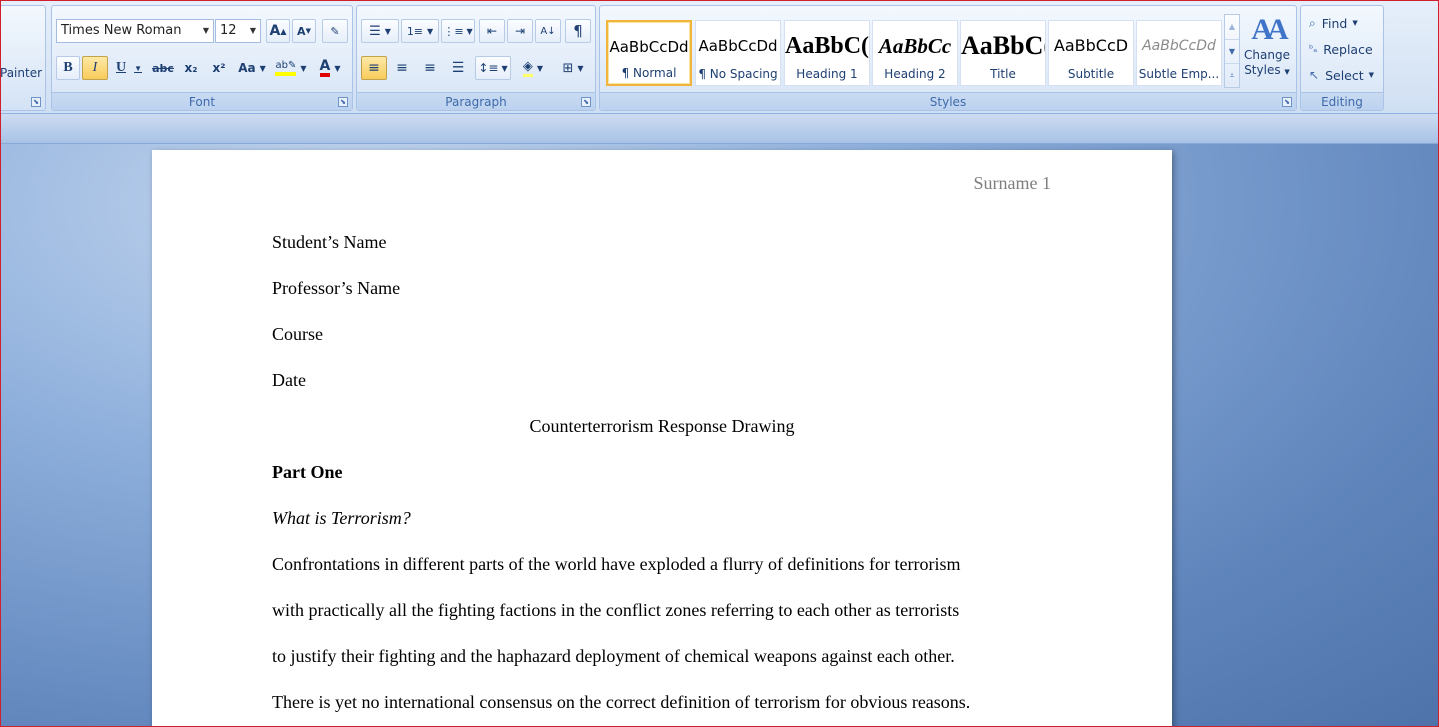 The width and height of the screenshot is (1439, 727). I want to click on align-center-icon: ≡, so click(402, 68).